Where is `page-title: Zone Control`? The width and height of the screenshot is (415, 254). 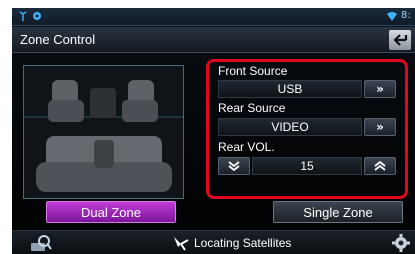 page-title: Zone Control is located at coordinates (58, 39).